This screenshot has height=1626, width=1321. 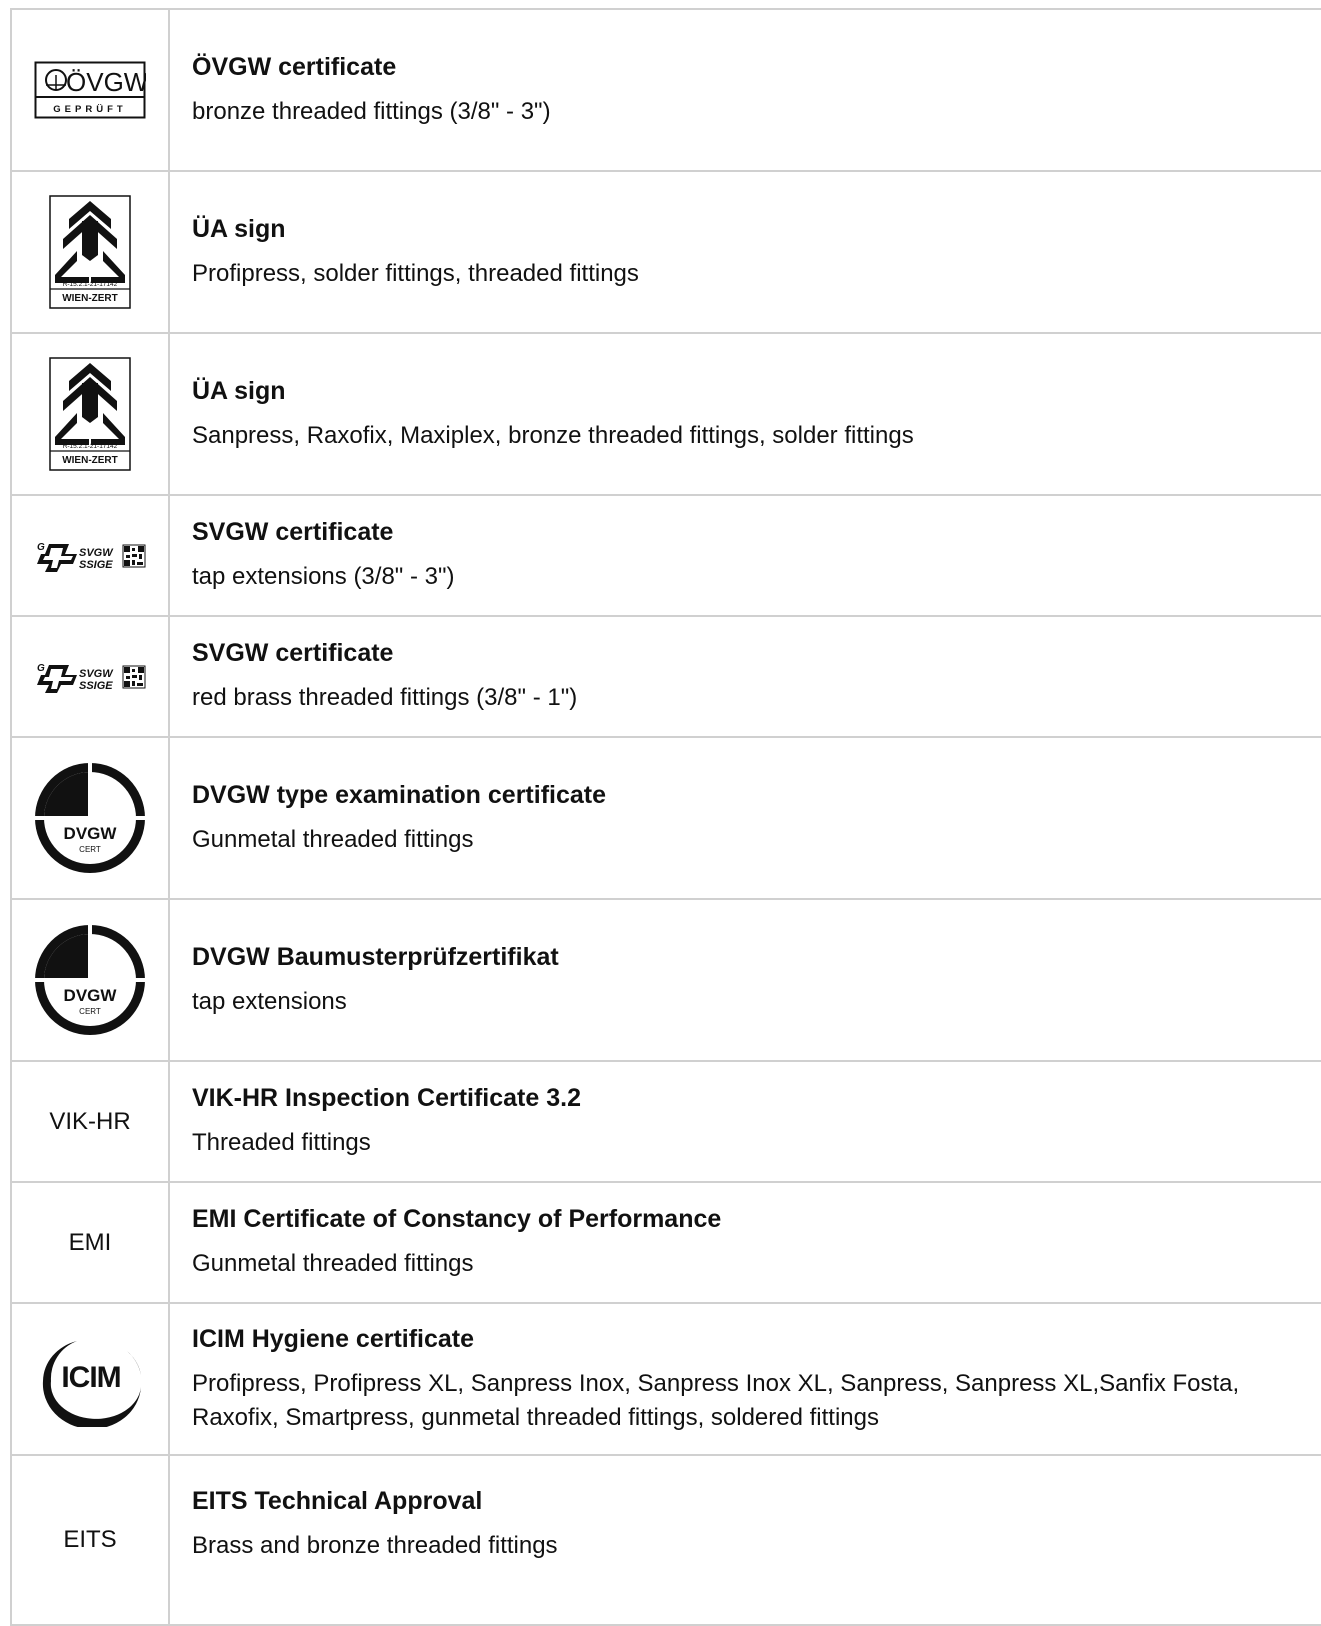 I want to click on ovgw-logo-subtext: GEPRÜFT, so click(x=89, y=109).